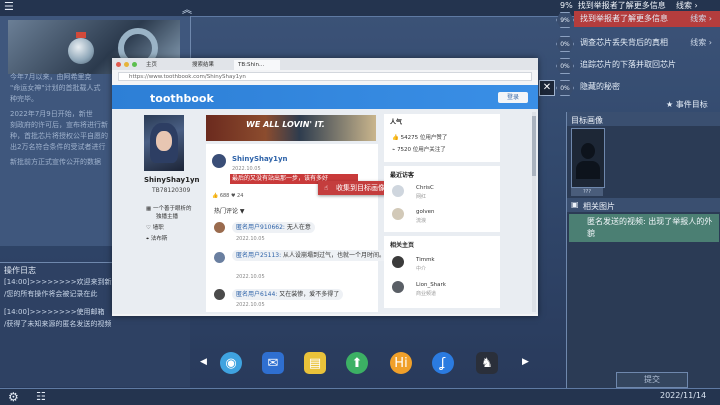  I want to click on task-item: 0% 调查芯片丢失背后的真相 线索 ›, so click(637, 43).